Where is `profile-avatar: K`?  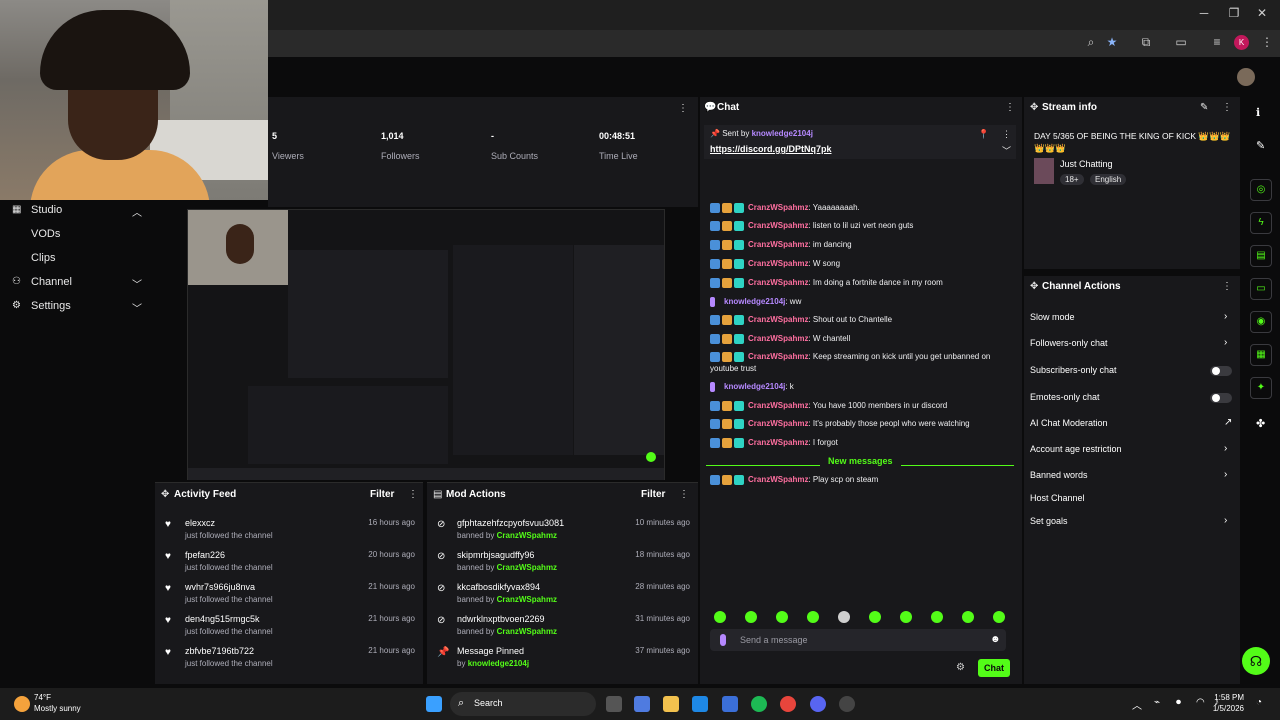 profile-avatar: K is located at coordinates (1241, 42).